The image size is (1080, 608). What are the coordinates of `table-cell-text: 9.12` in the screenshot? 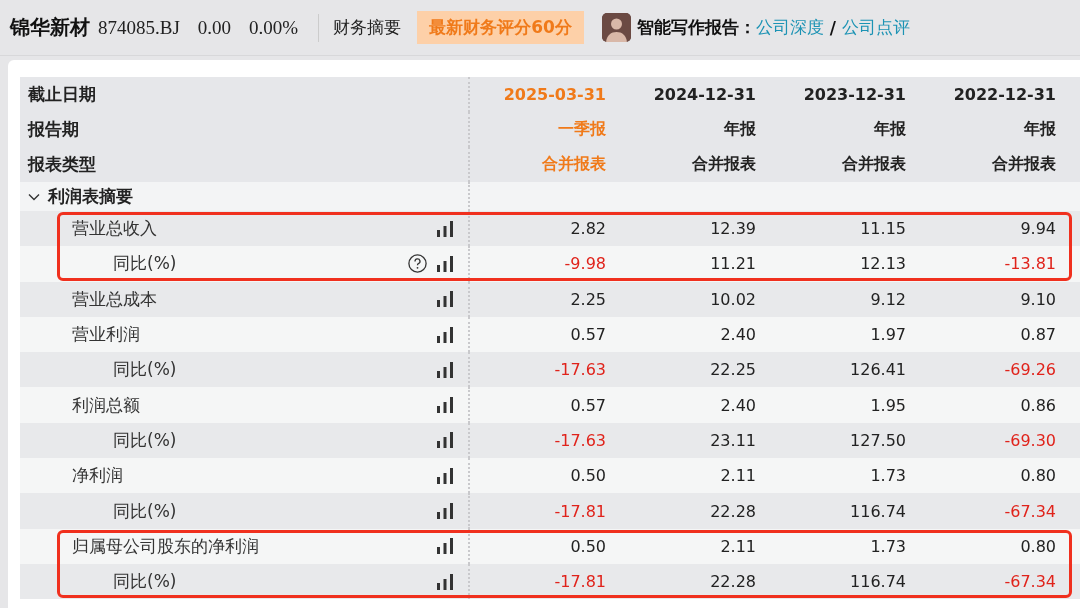 It's located at (888, 299).